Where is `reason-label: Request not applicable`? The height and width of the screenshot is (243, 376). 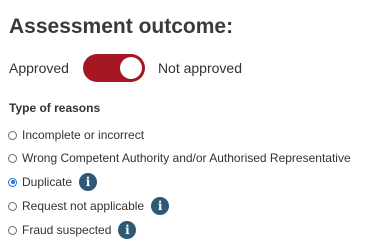 reason-label: Request not applicable is located at coordinates (83, 206).